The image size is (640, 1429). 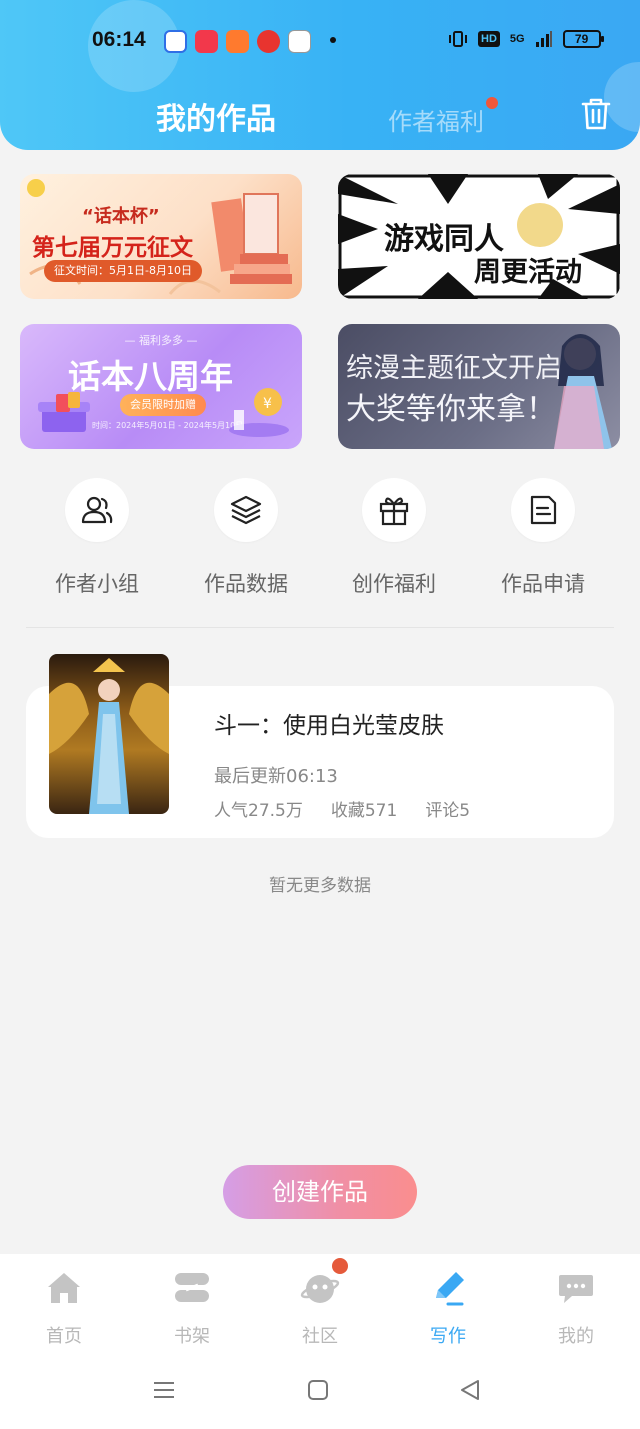 I want to click on banner-subtitle: 周更活动, so click(x=528, y=272).